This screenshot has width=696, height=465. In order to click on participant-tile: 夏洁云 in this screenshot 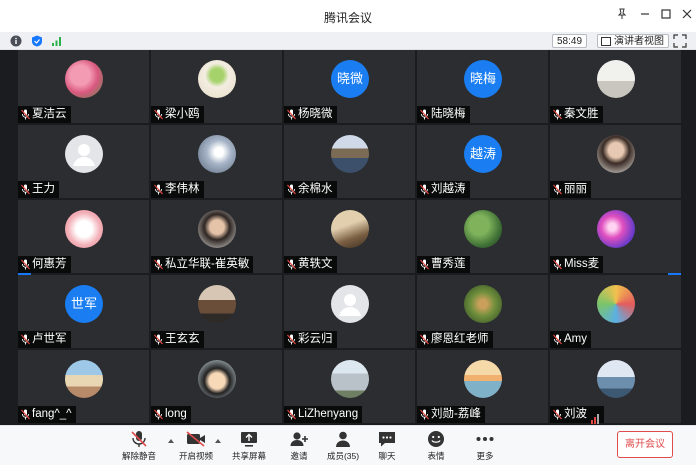, I will do `click(83, 86)`.